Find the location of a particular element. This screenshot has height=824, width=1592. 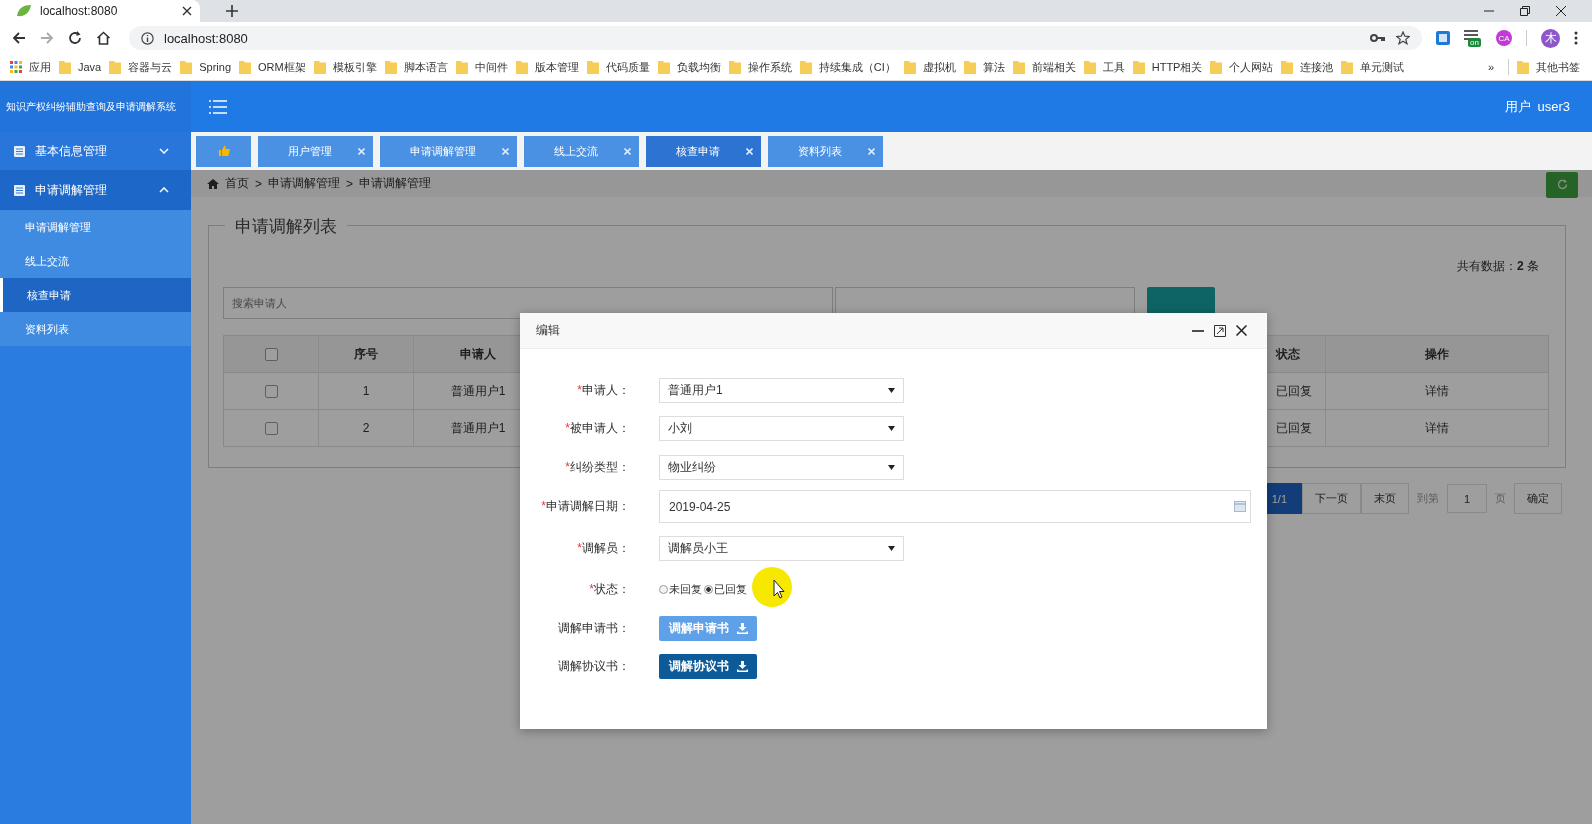

bookmark-item: 代码质量 is located at coordinates (621, 67).